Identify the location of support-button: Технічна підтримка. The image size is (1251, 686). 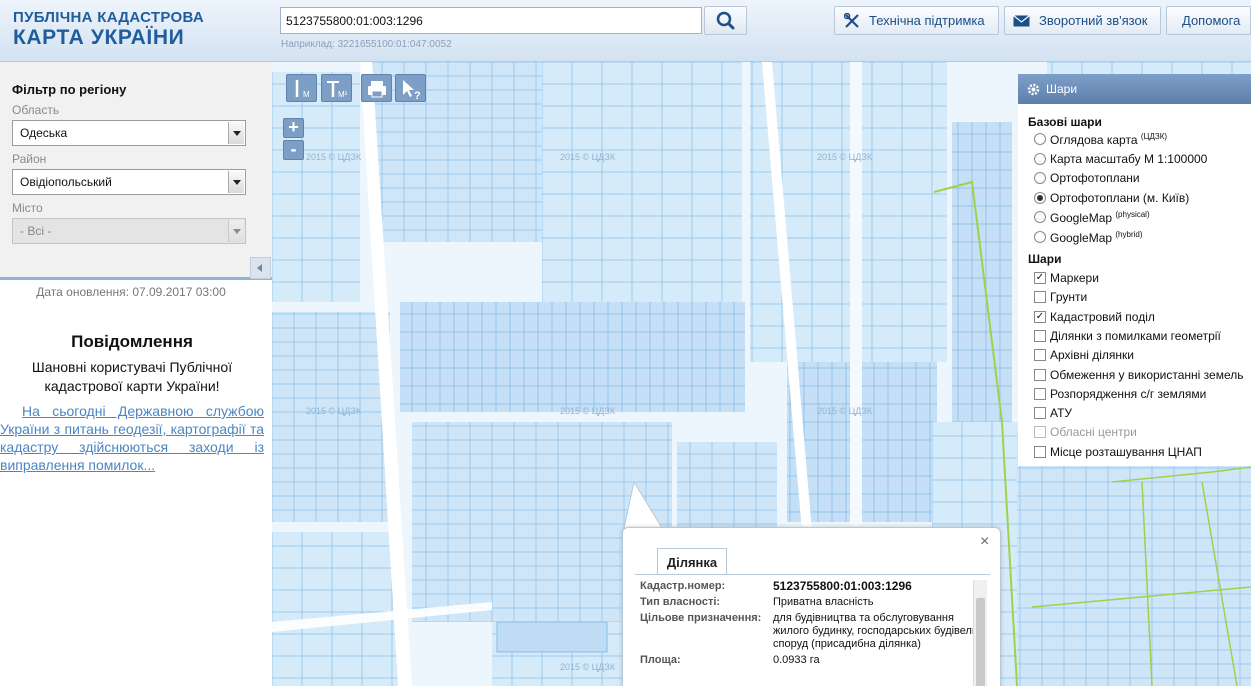
(916, 20).